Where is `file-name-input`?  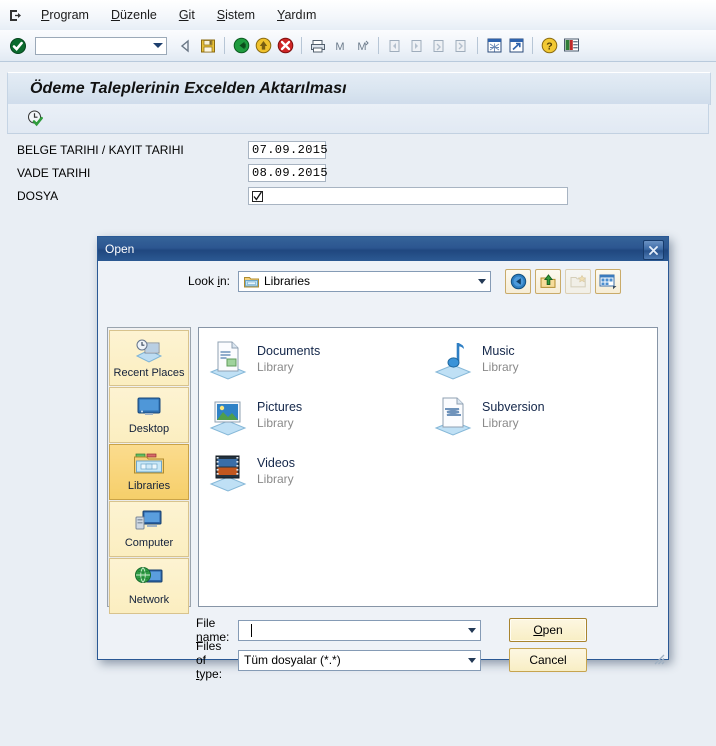
file-name-input is located at coordinates (359, 630).